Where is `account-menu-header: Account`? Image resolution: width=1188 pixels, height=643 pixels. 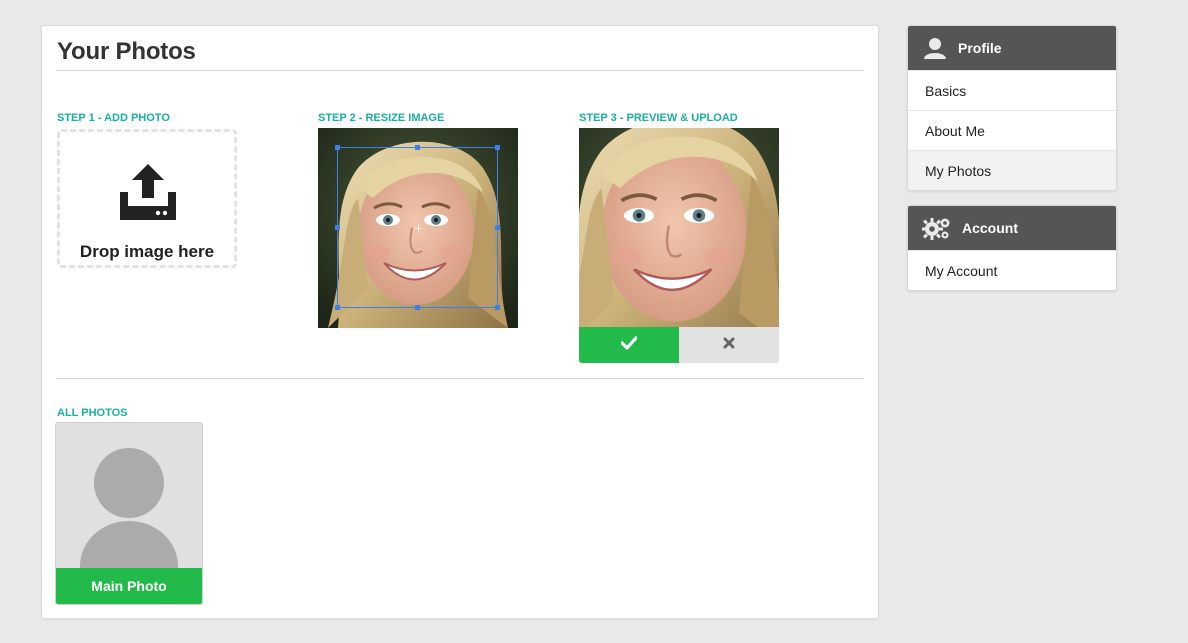 account-menu-header: Account is located at coordinates (1012, 228).